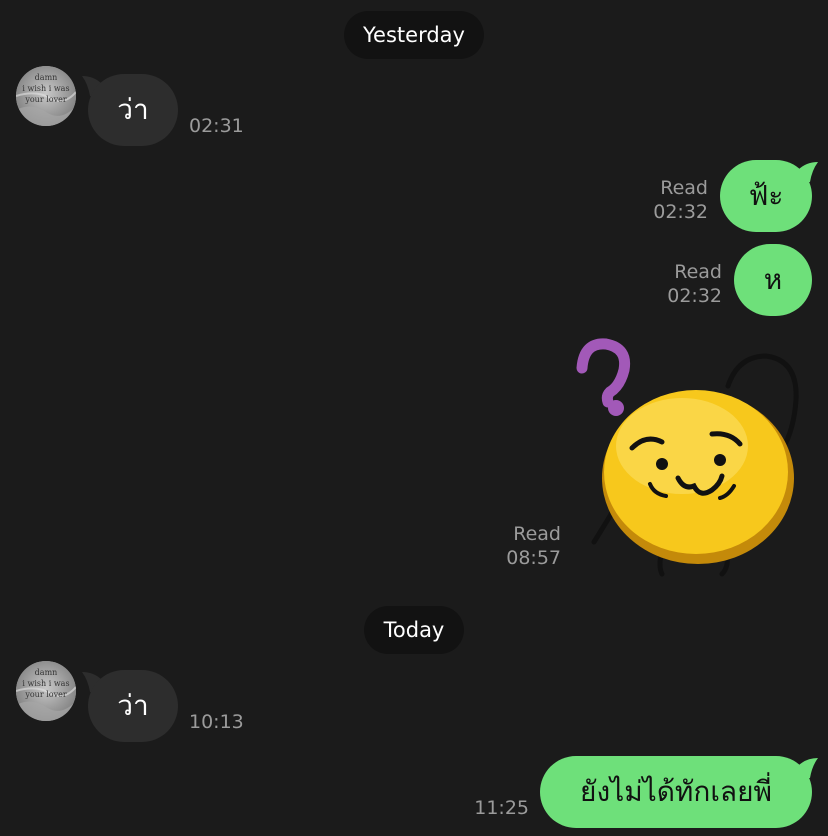 The width and height of the screenshot is (828, 836). I want to click on message-meta: 02:31, so click(216, 126).